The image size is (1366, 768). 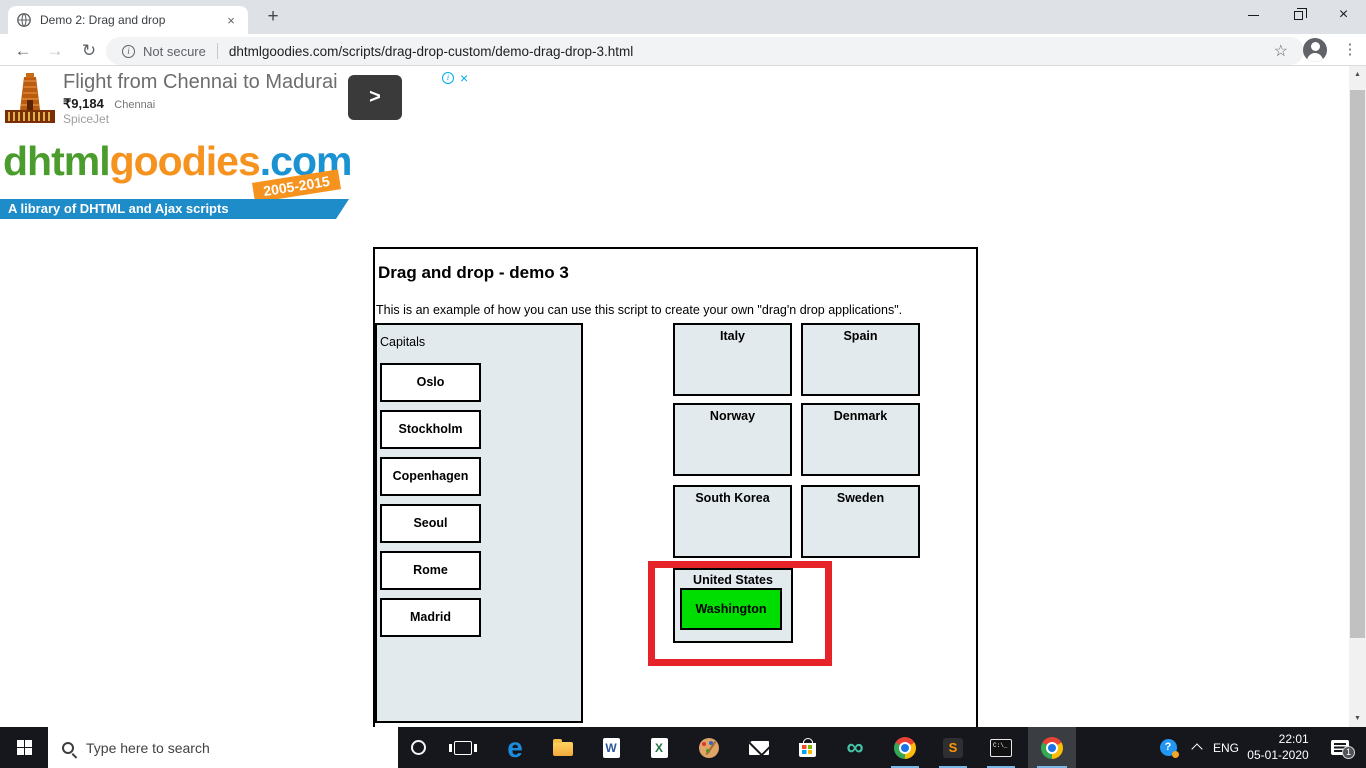 What do you see at coordinates (185, 161) in the screenshot?
I see `logo-word-goodies: goodies` at bounding box center [185, 161].